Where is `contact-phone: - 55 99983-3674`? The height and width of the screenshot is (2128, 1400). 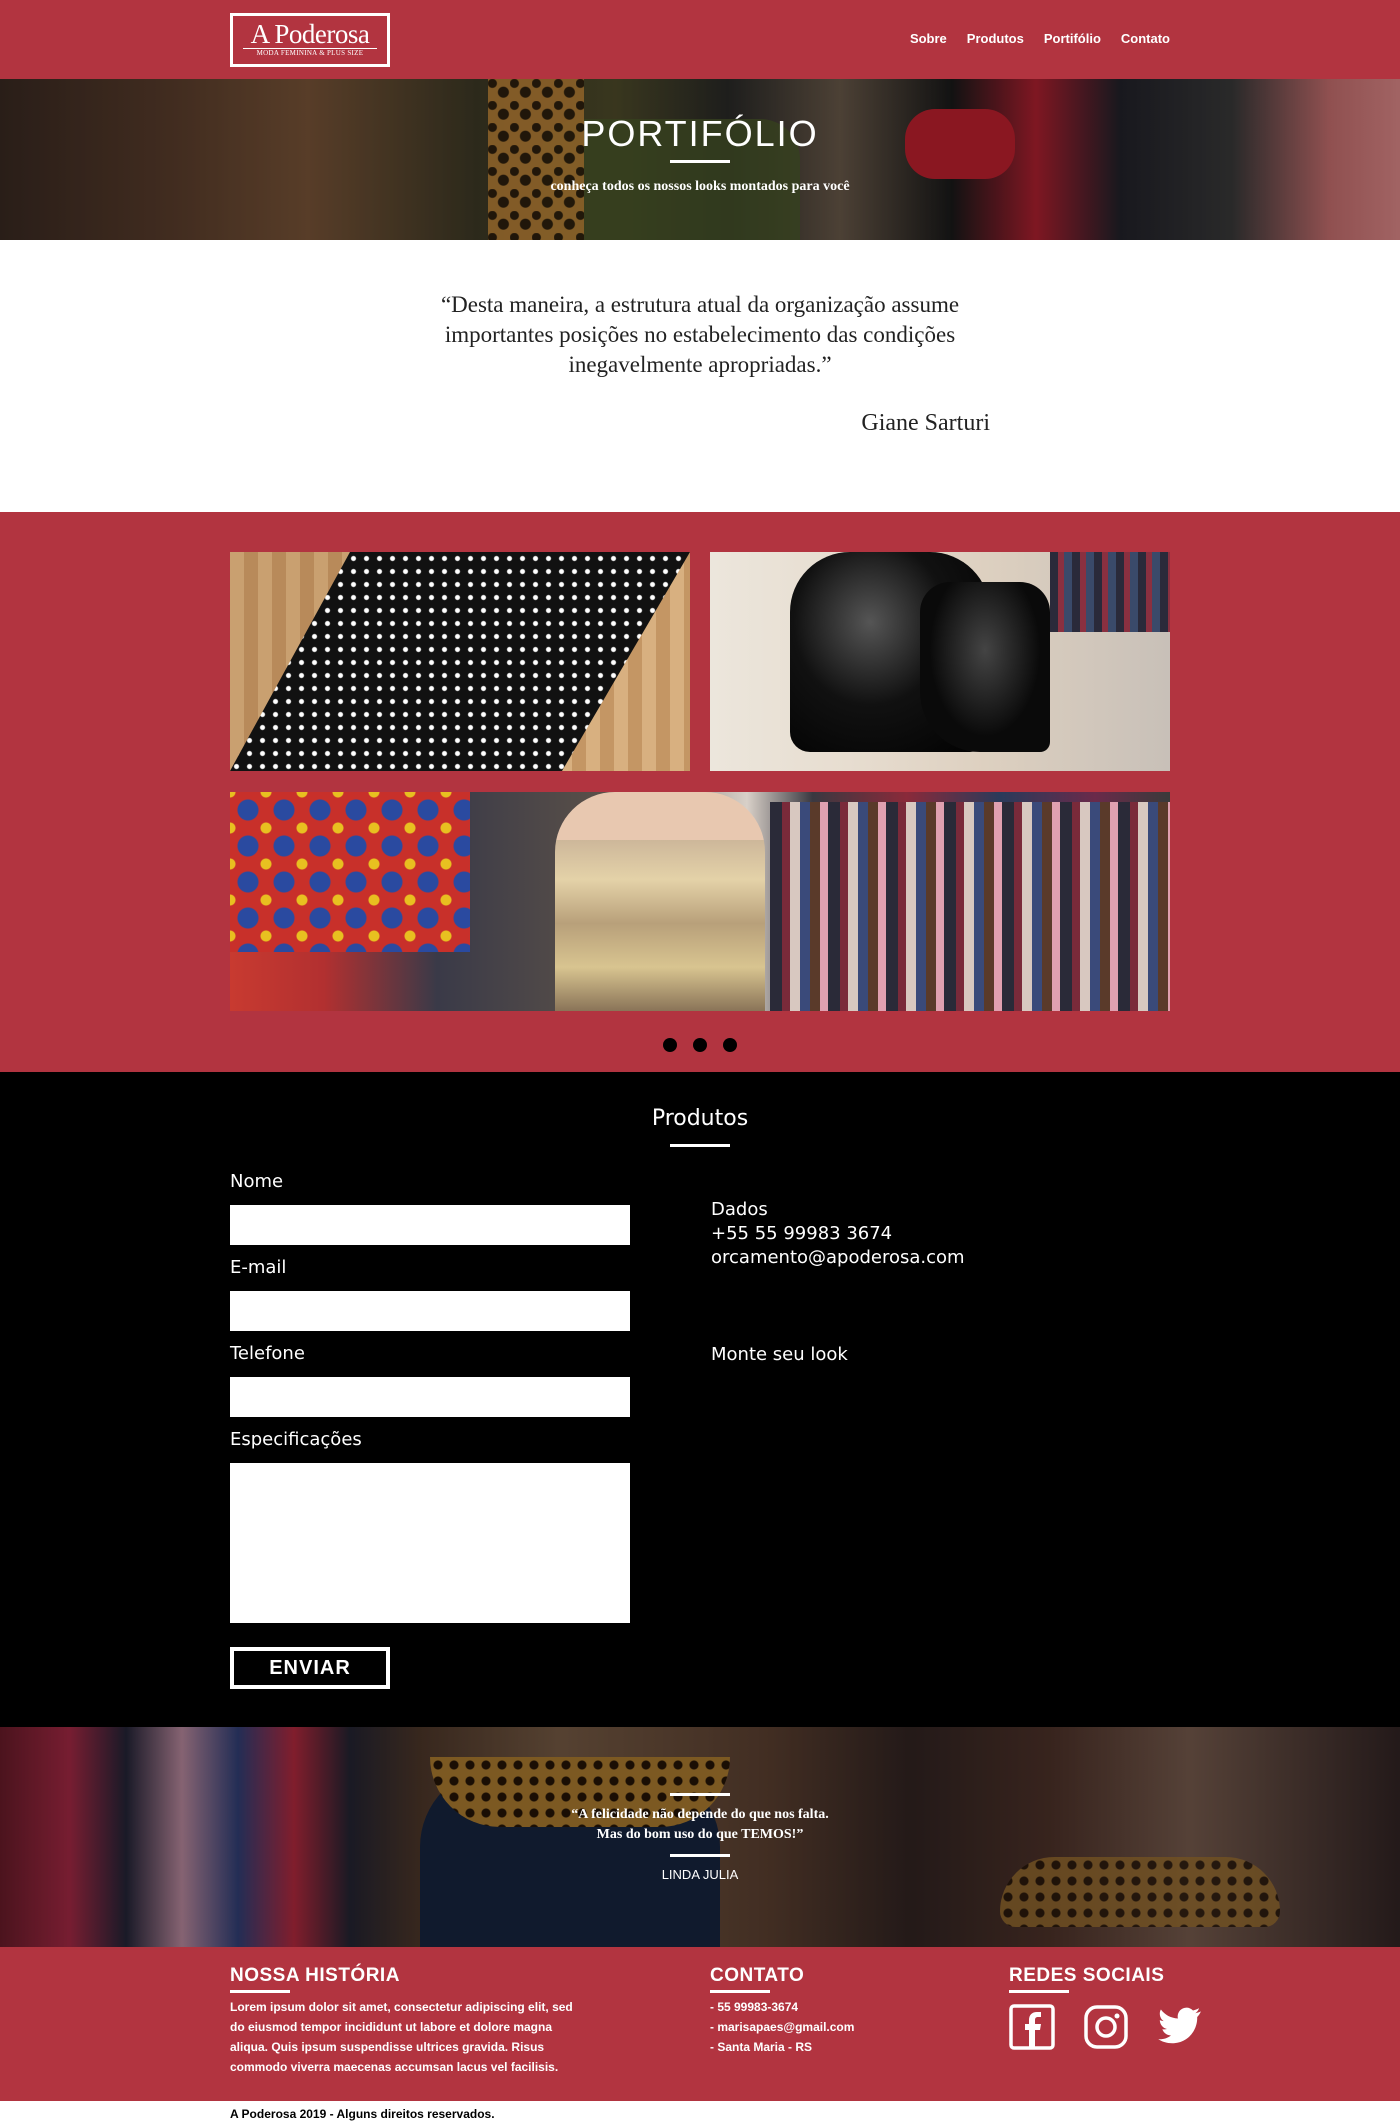 contact-phone: - 55 99983-3674 is located at coordinates (754, 2007).